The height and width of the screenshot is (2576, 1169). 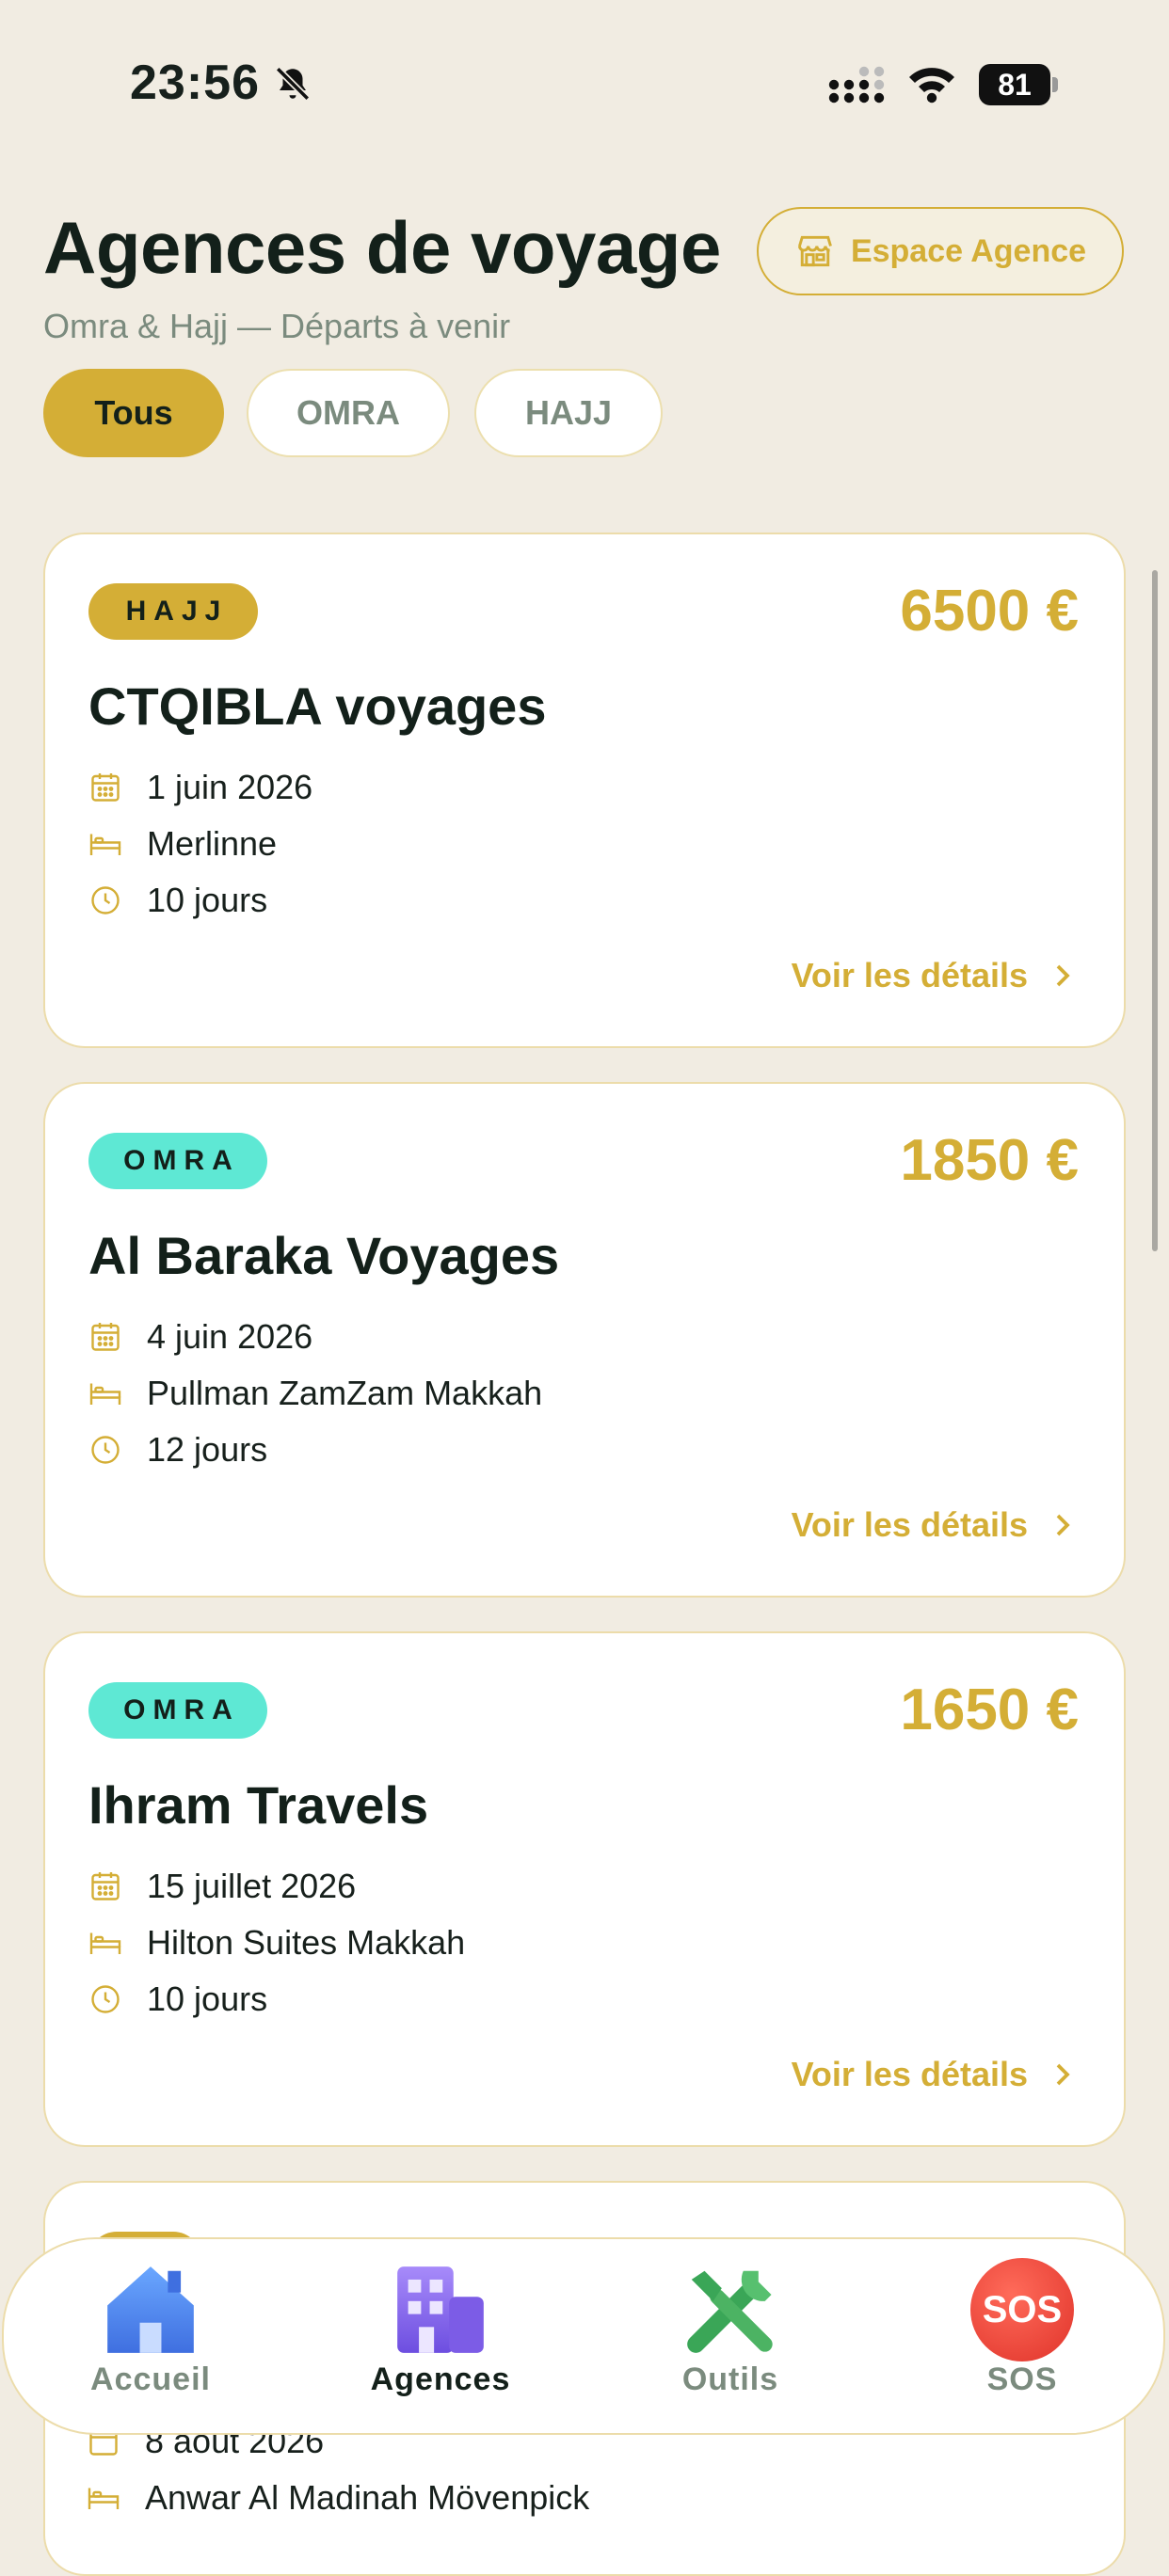 What do you see at coordinates (856, 84) in the screenshot?
I see `cellular-signal-icon` at bounding box center [856, 84].